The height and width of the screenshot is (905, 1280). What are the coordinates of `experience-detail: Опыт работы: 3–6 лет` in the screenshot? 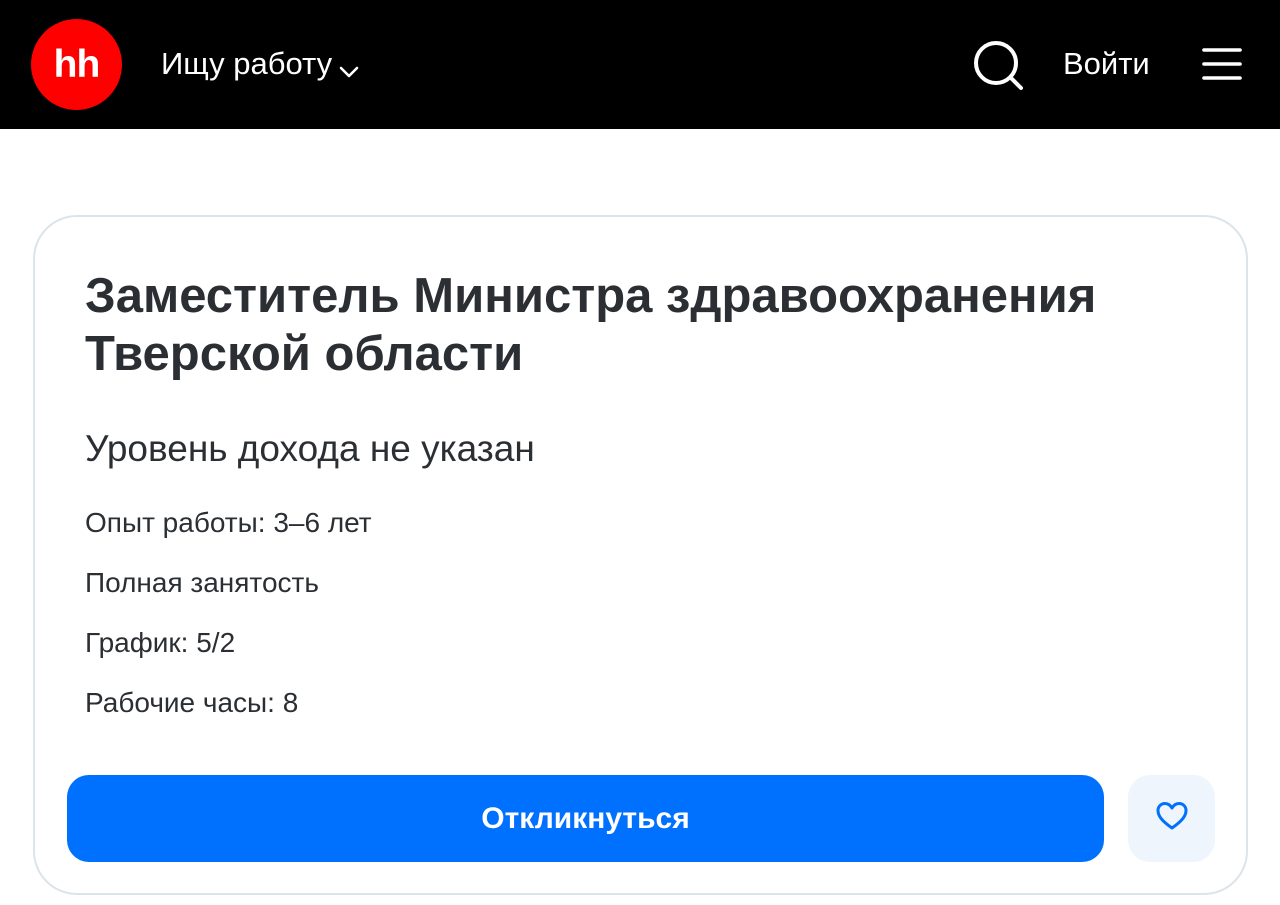 It's located at (228, 522).